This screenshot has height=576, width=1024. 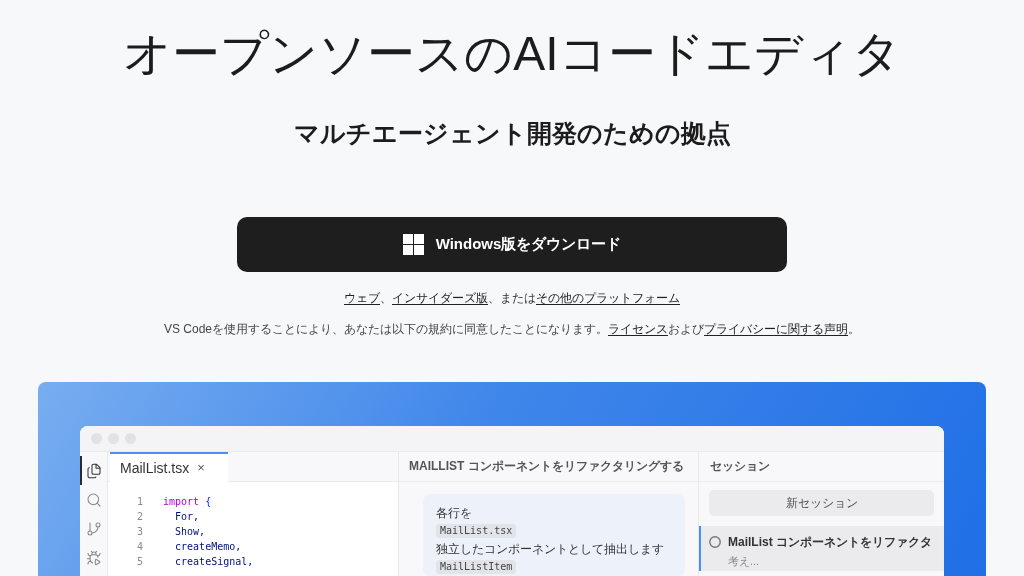 I want to click on line-number: 1, so click(x=139, y=502).